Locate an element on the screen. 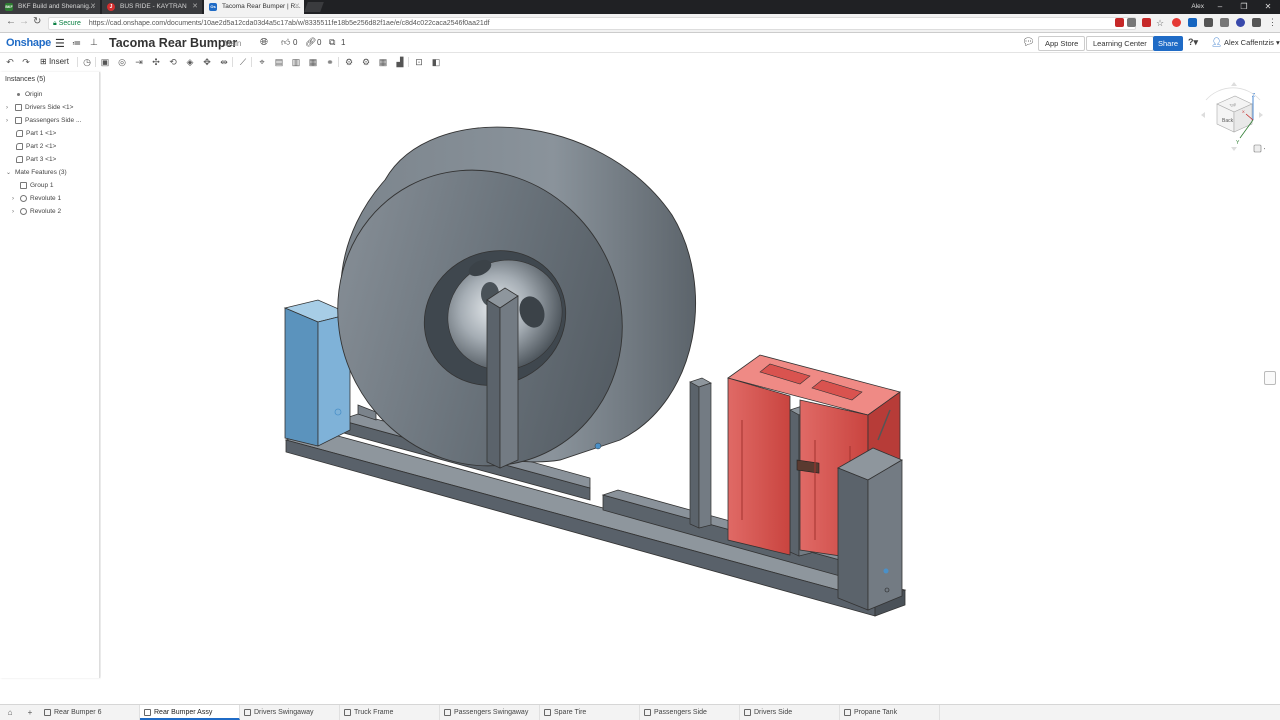 The image size is (1280, 720). tree-item-revolute-2: › Revolute 2 is located at coordinates (50, 212).